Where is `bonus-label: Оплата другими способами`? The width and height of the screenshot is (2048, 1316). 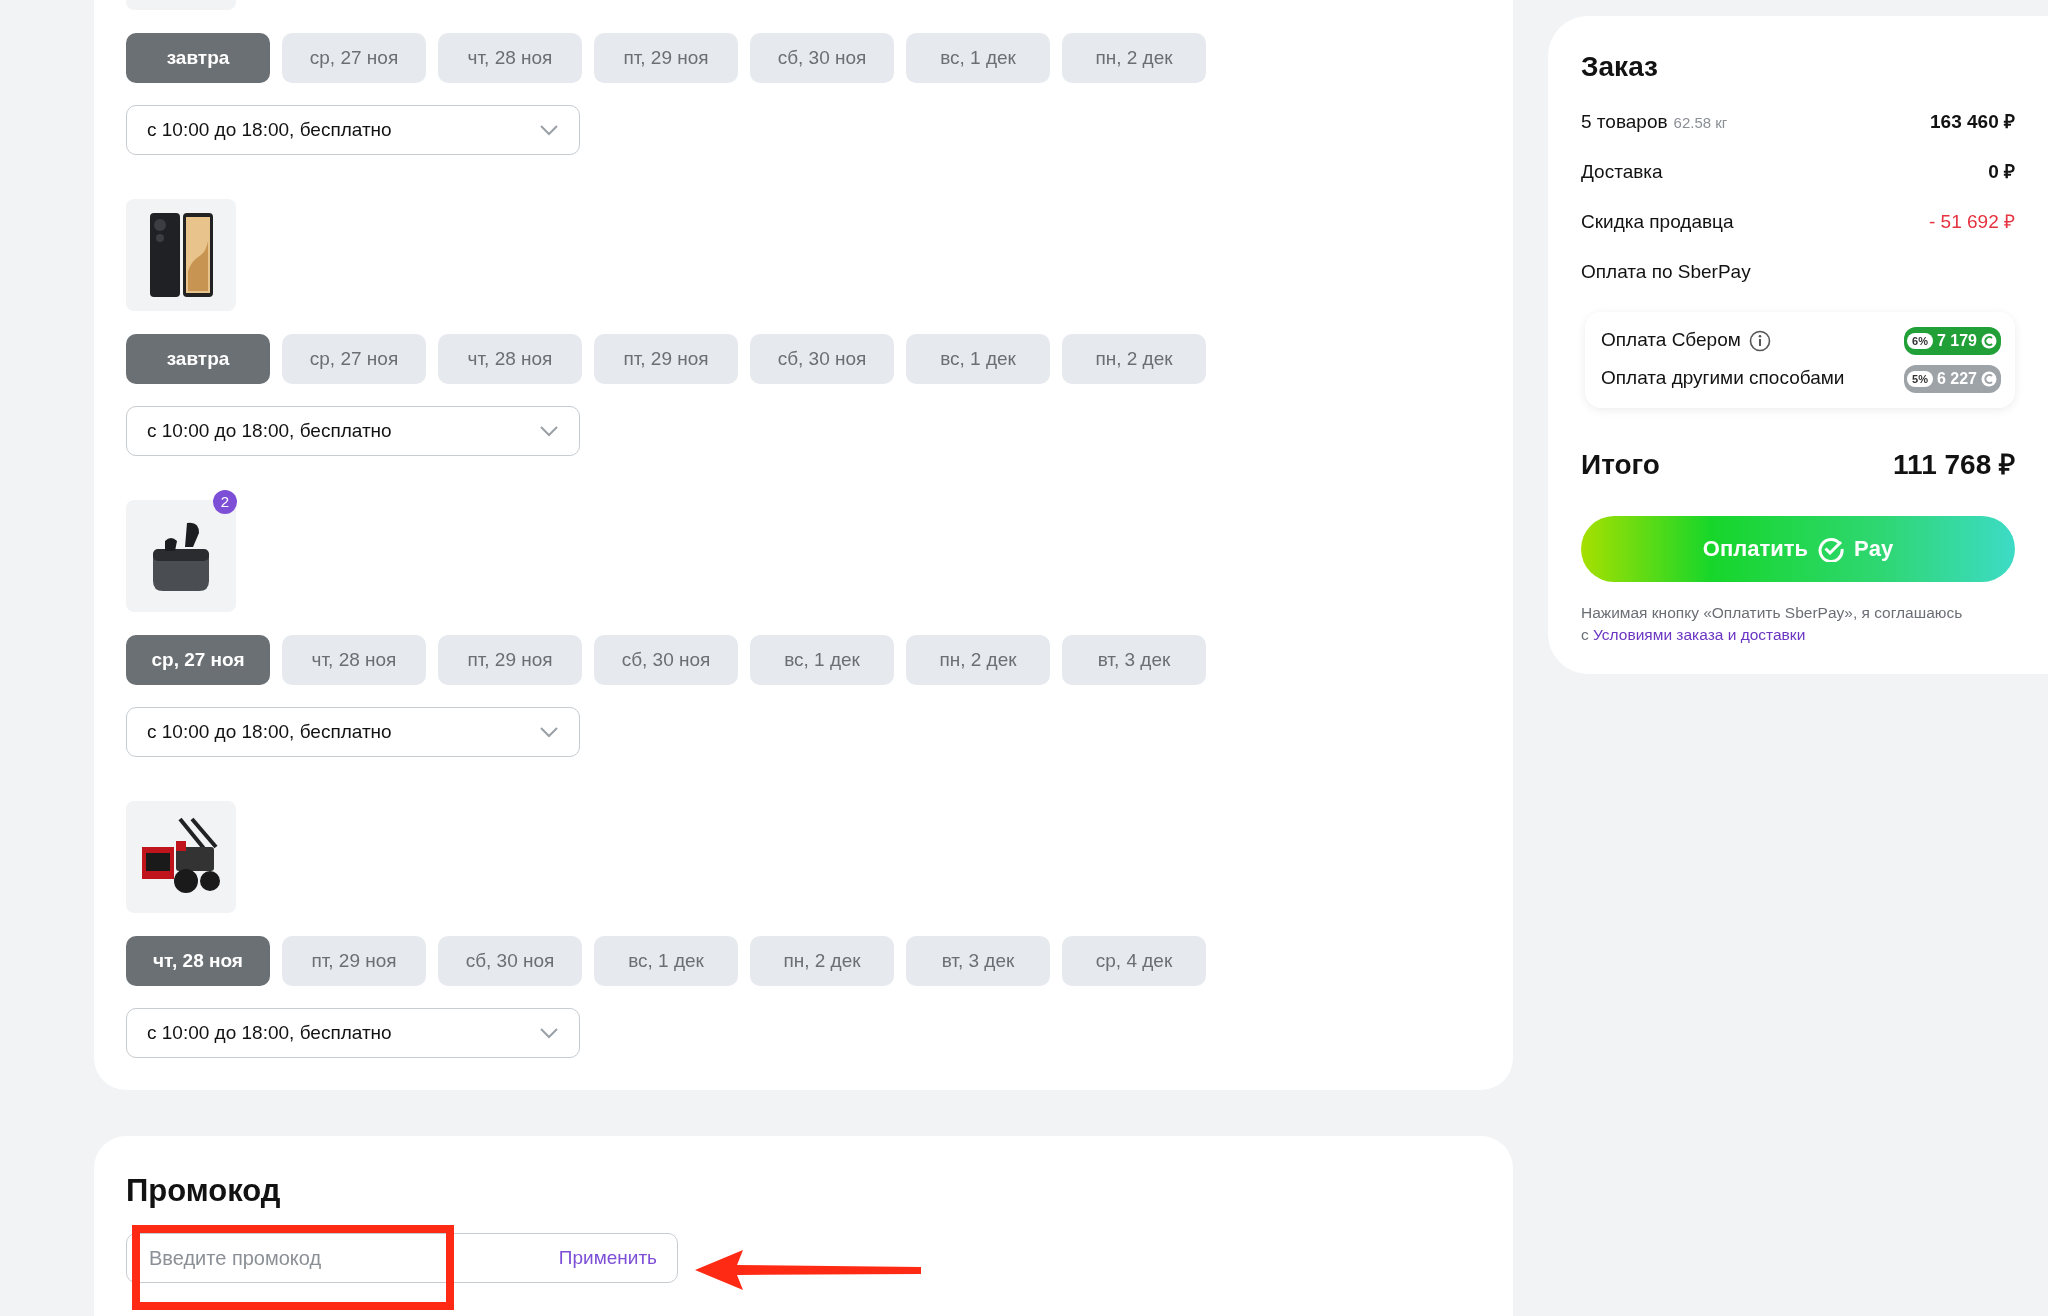 bonus-label: Оплата другими способами is located at coordinates (1723, 378).